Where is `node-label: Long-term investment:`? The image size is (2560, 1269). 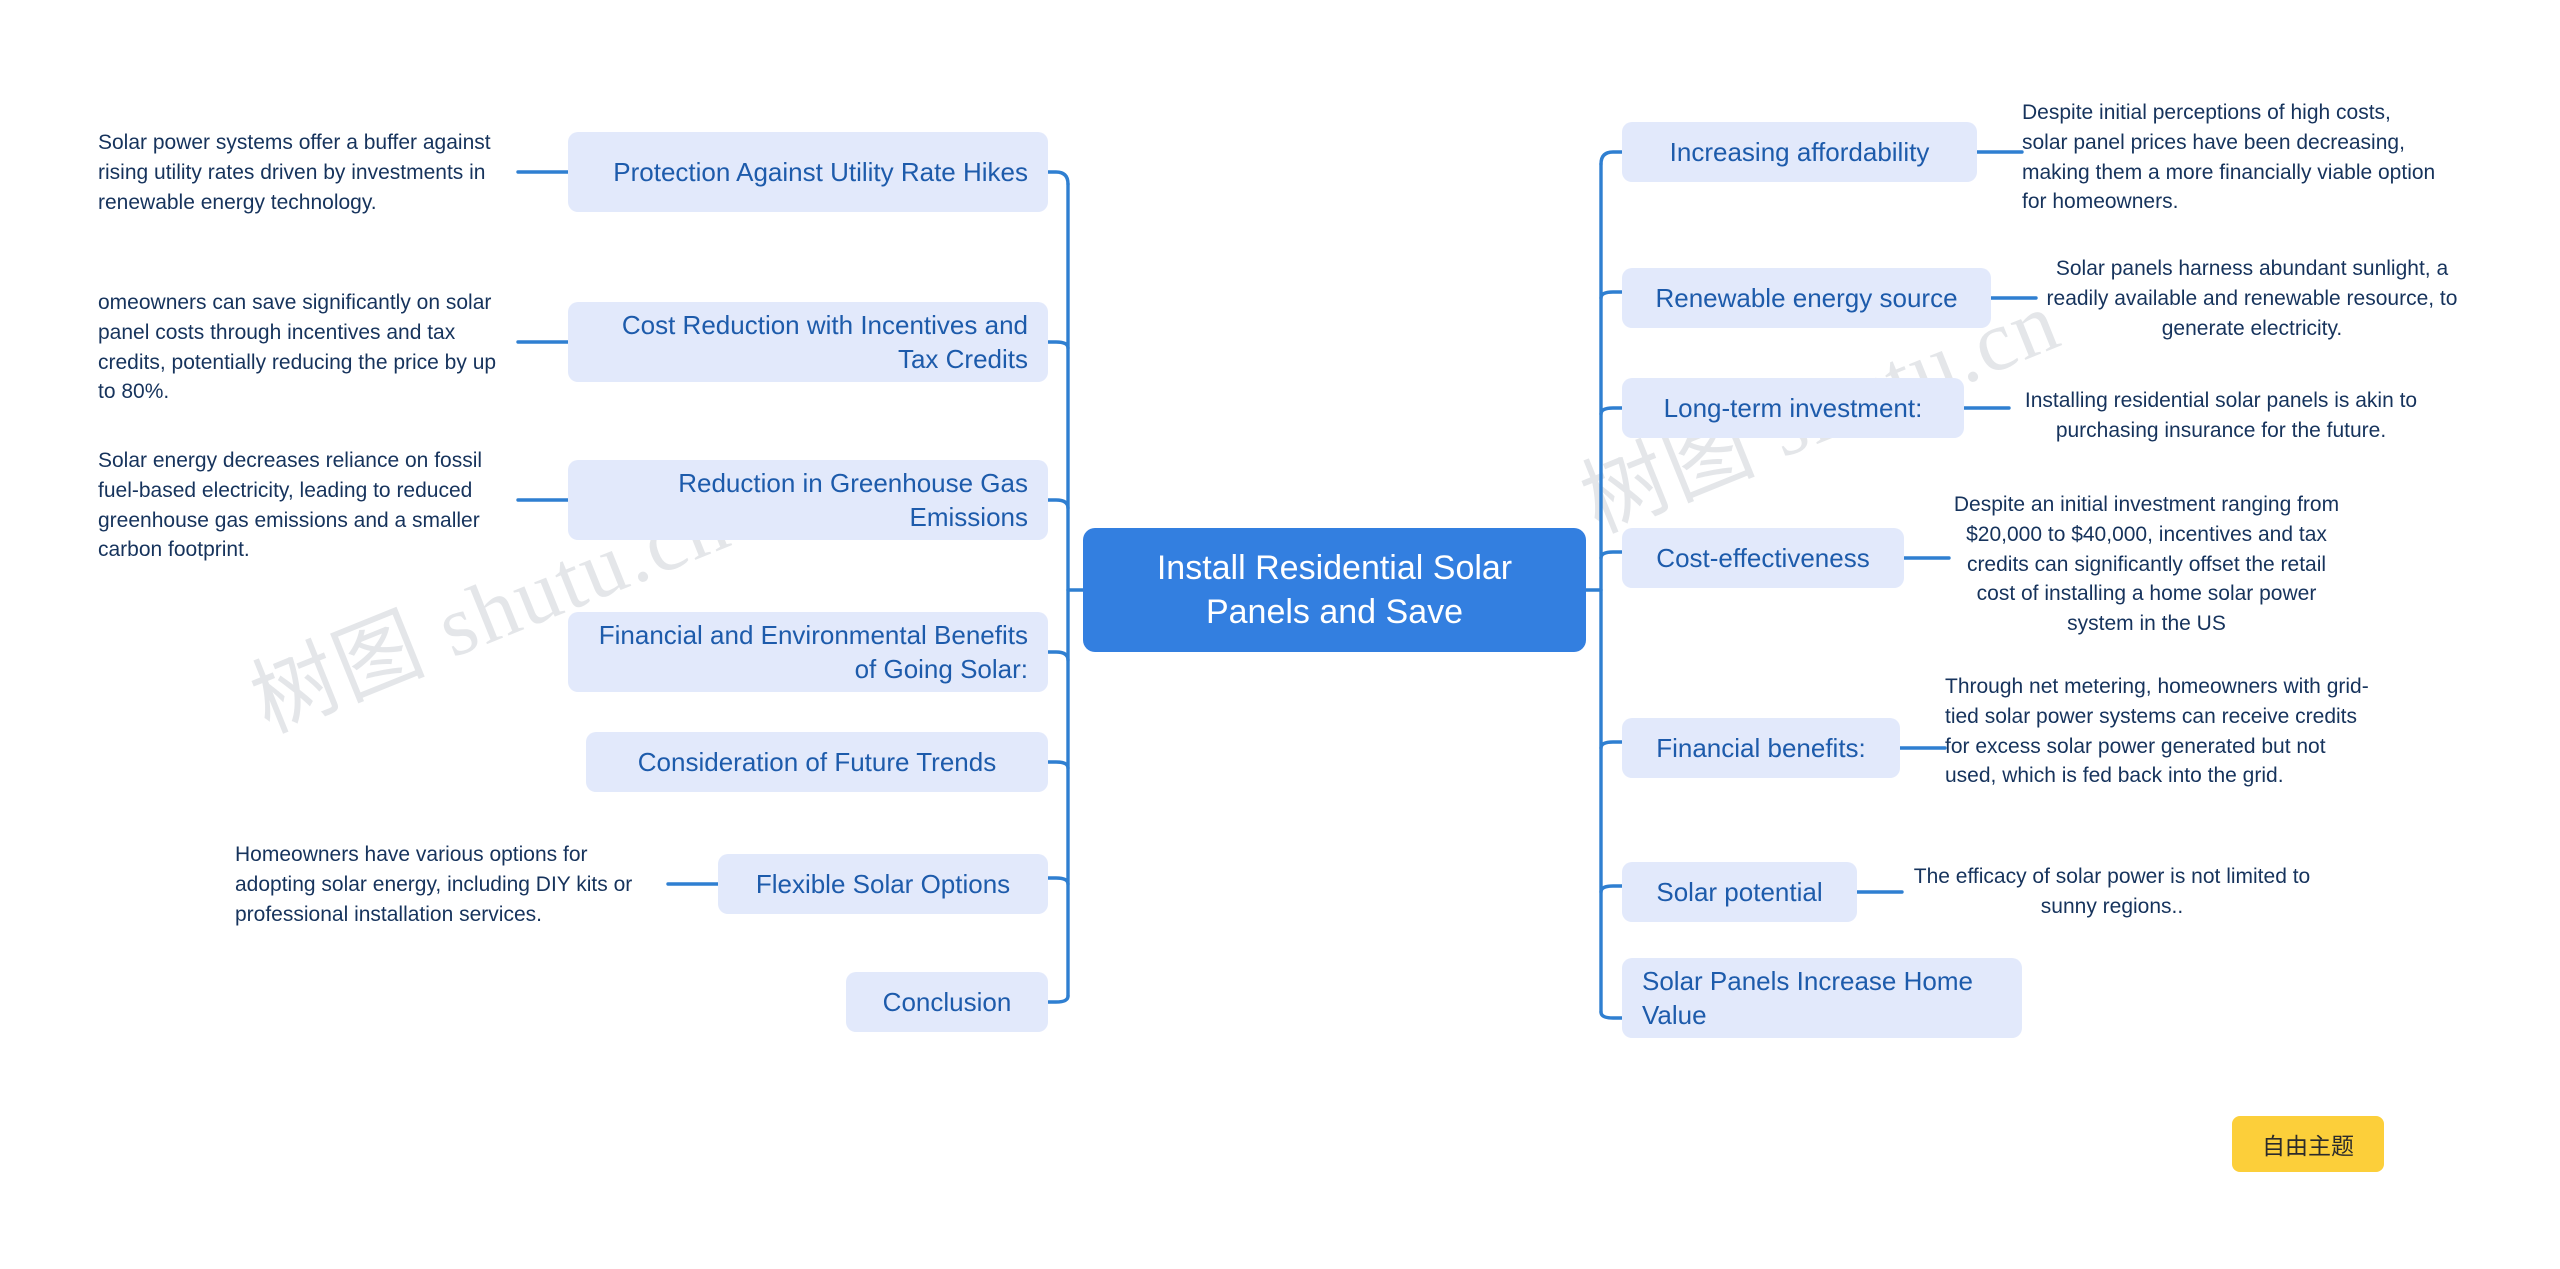 node-label: Long-term investment: is located at coordinates (1793, 407).